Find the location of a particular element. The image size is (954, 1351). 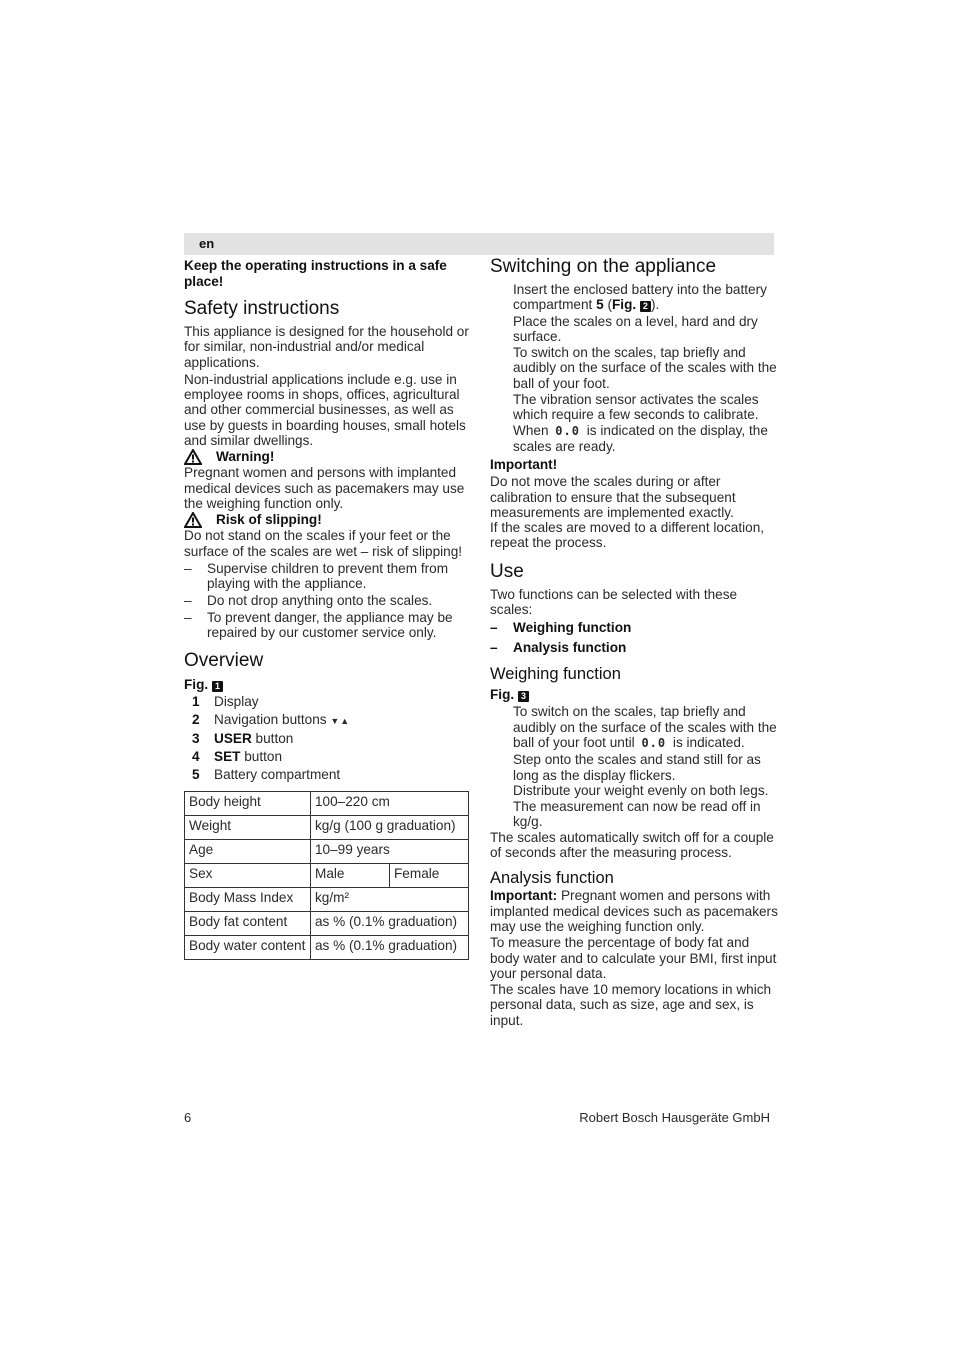

slip-heading: Risk of slipping! is located at coordinates (327, 519).